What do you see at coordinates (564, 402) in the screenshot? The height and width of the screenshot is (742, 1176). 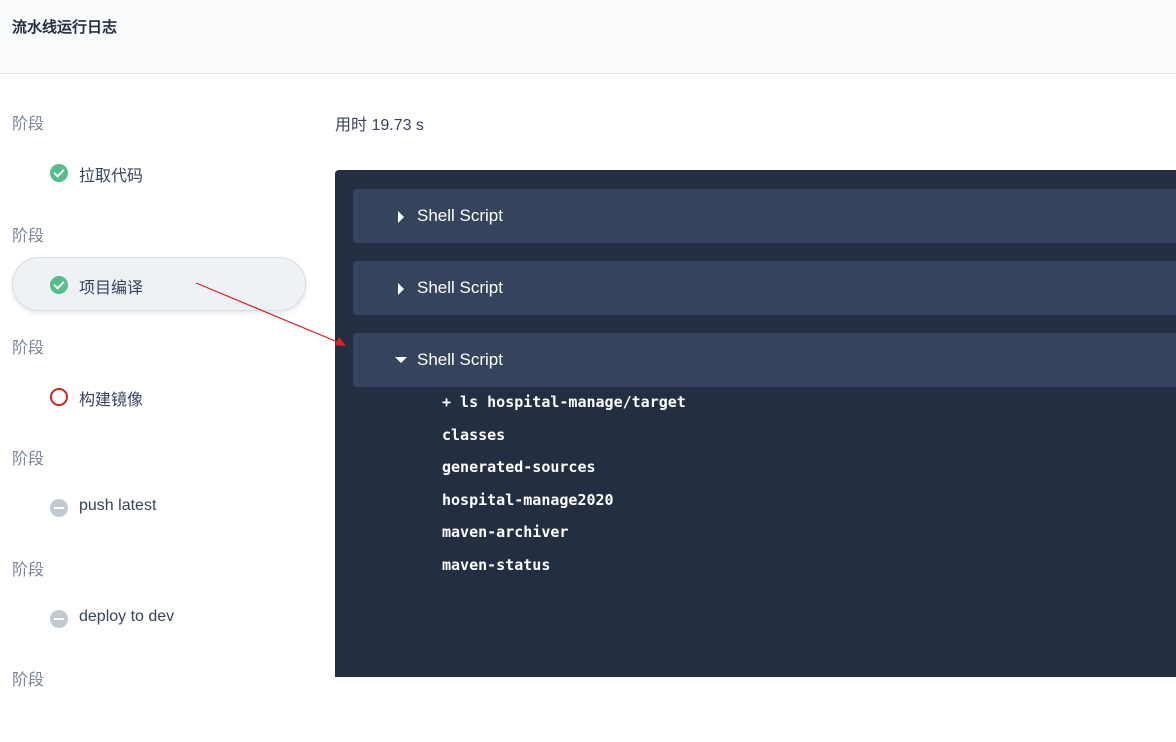 I see `log-line: + ls hospital-manage/target` at bounding box center [564, 402].